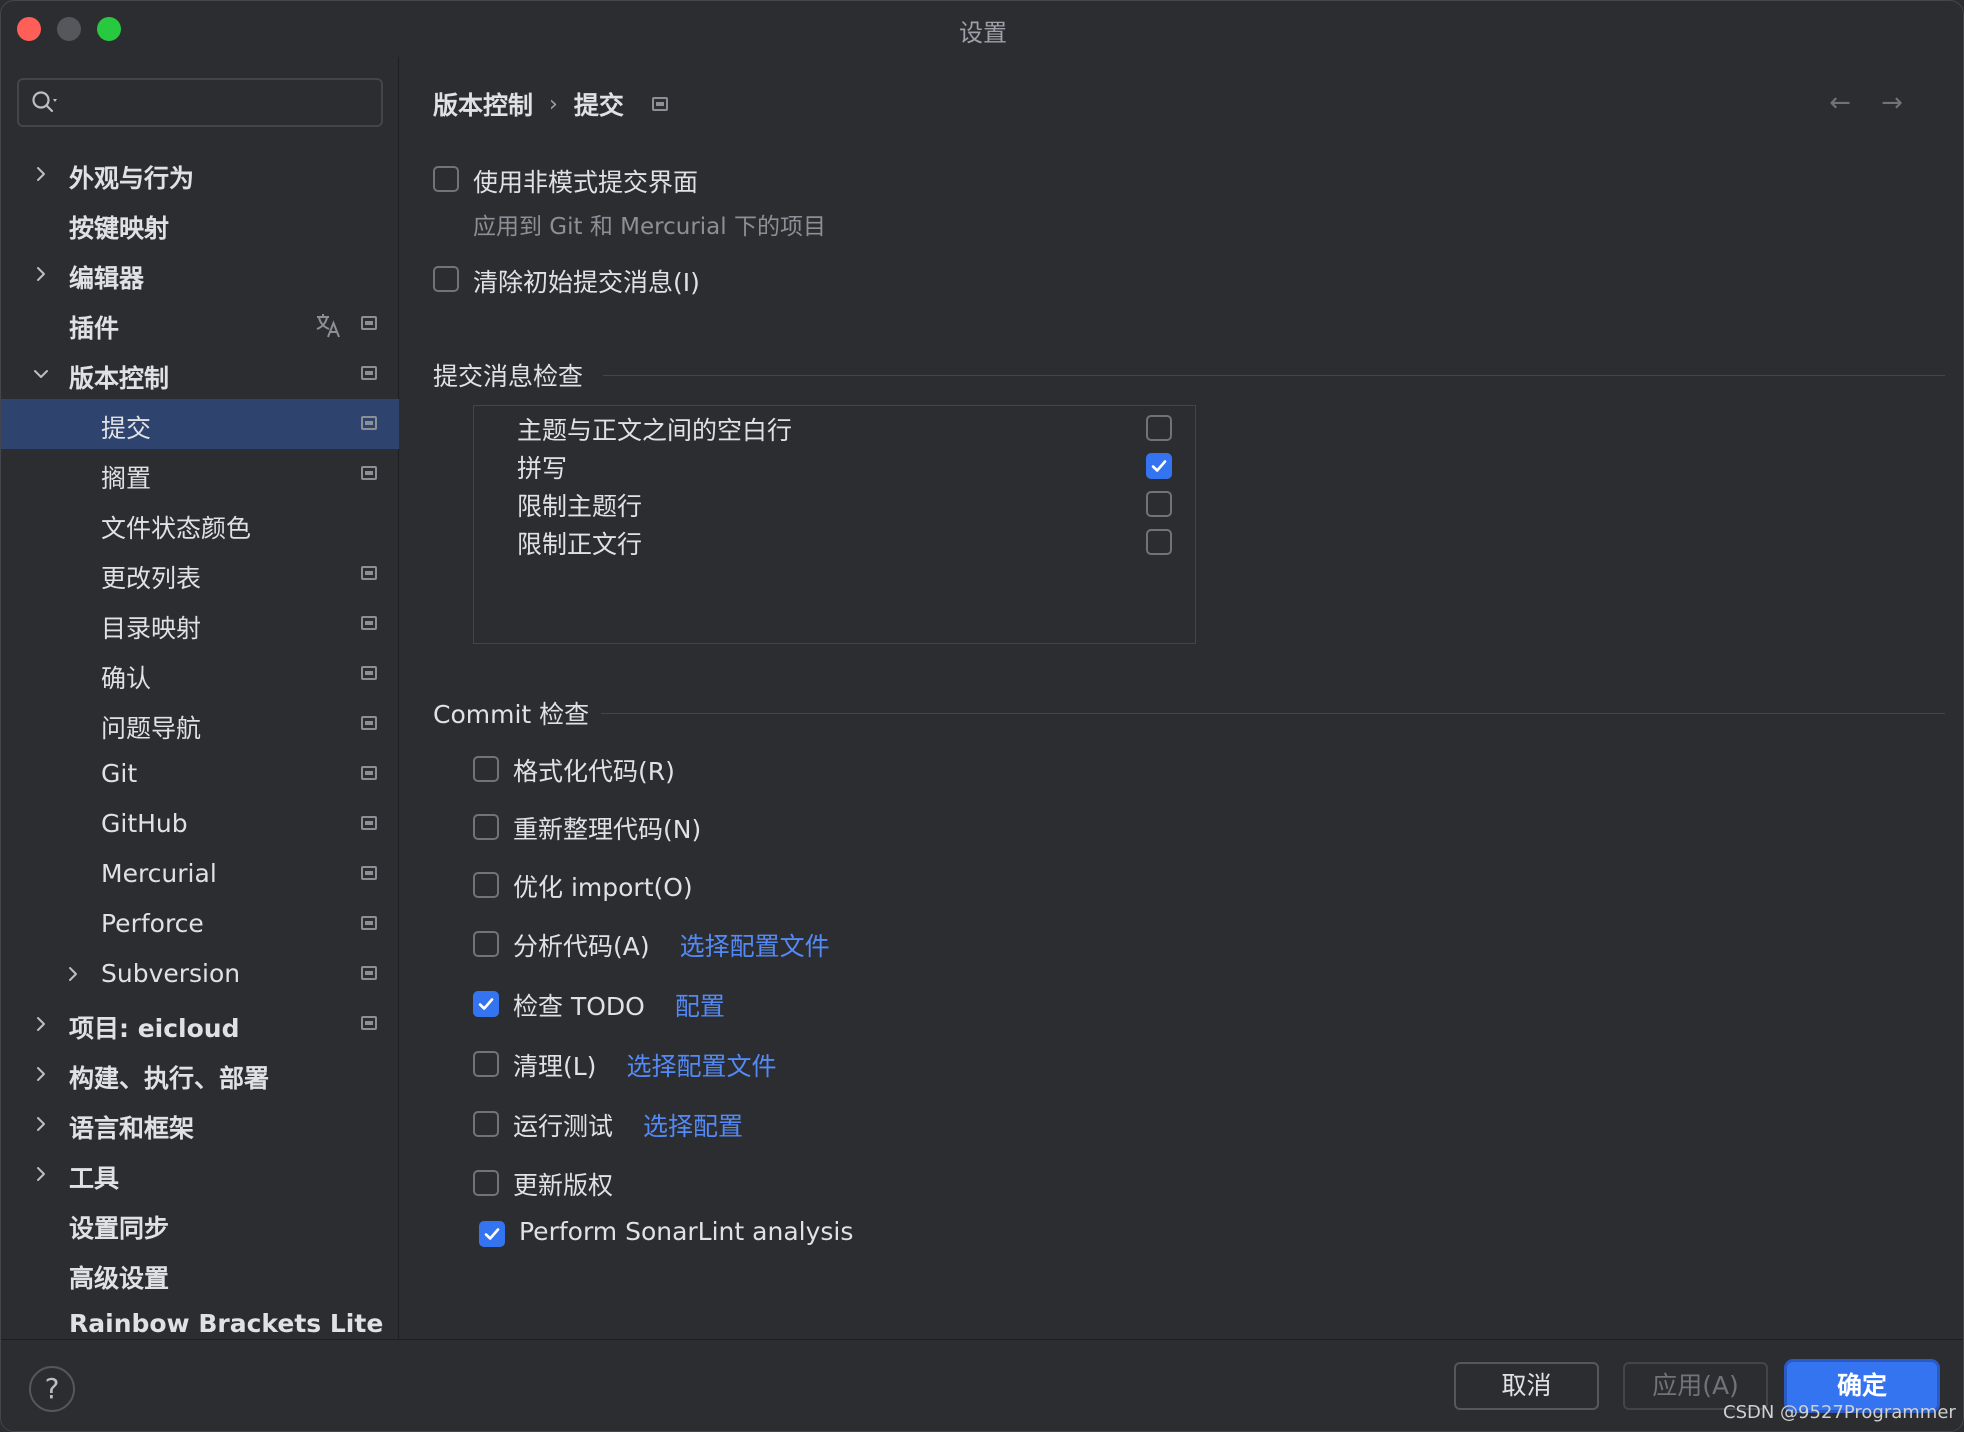  I want to click on breadcrumb-parent: 版本控制, so click(483, 104).